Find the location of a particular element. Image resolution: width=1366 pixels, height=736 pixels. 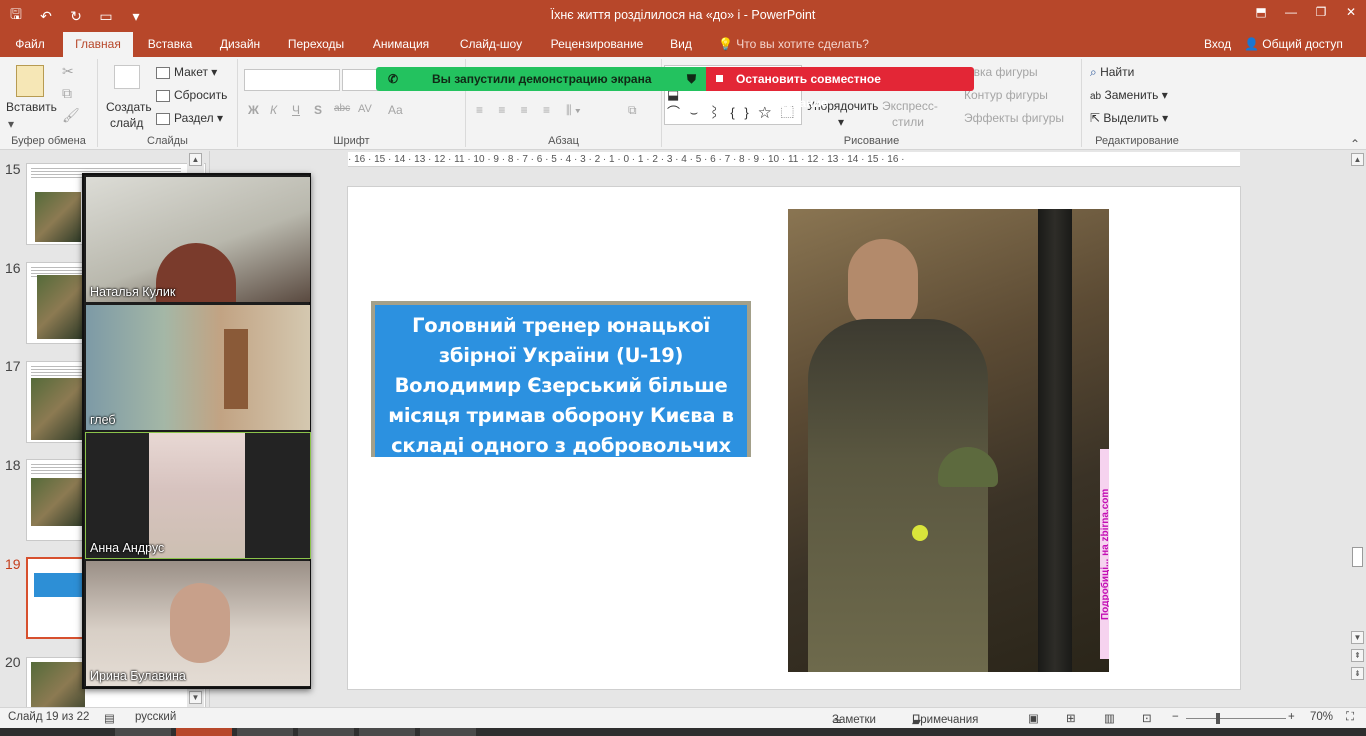

paragraph-group-label: Абзац is located at coordinates (563, 141).